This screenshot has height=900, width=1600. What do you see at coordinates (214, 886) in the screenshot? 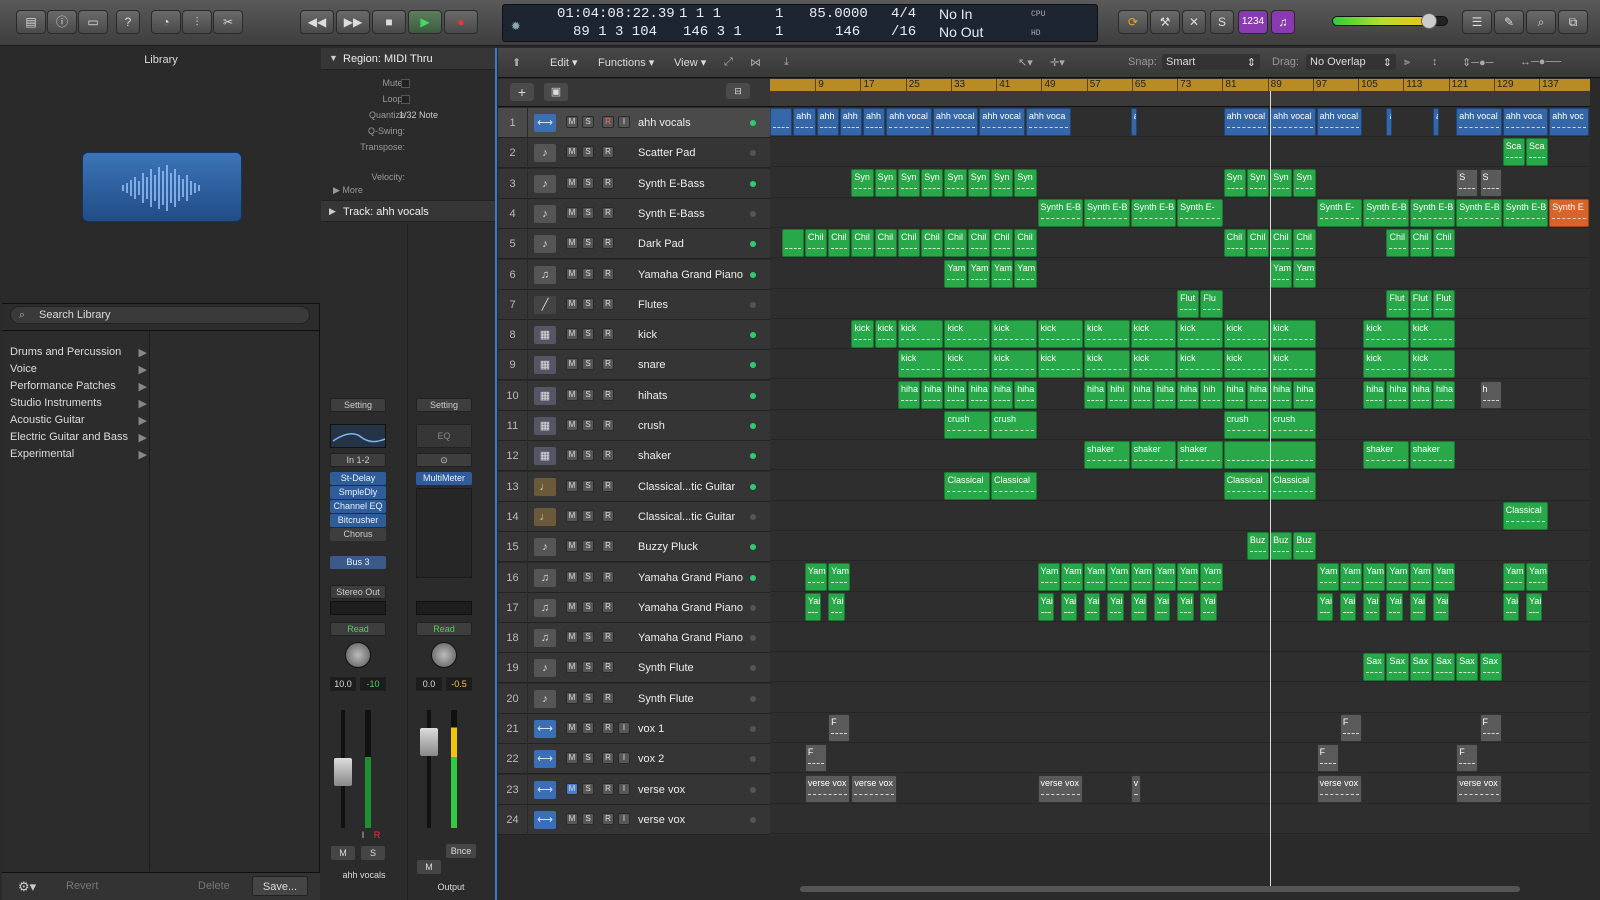
I see `delete-button: Delete` at bounding box center [214, 886].